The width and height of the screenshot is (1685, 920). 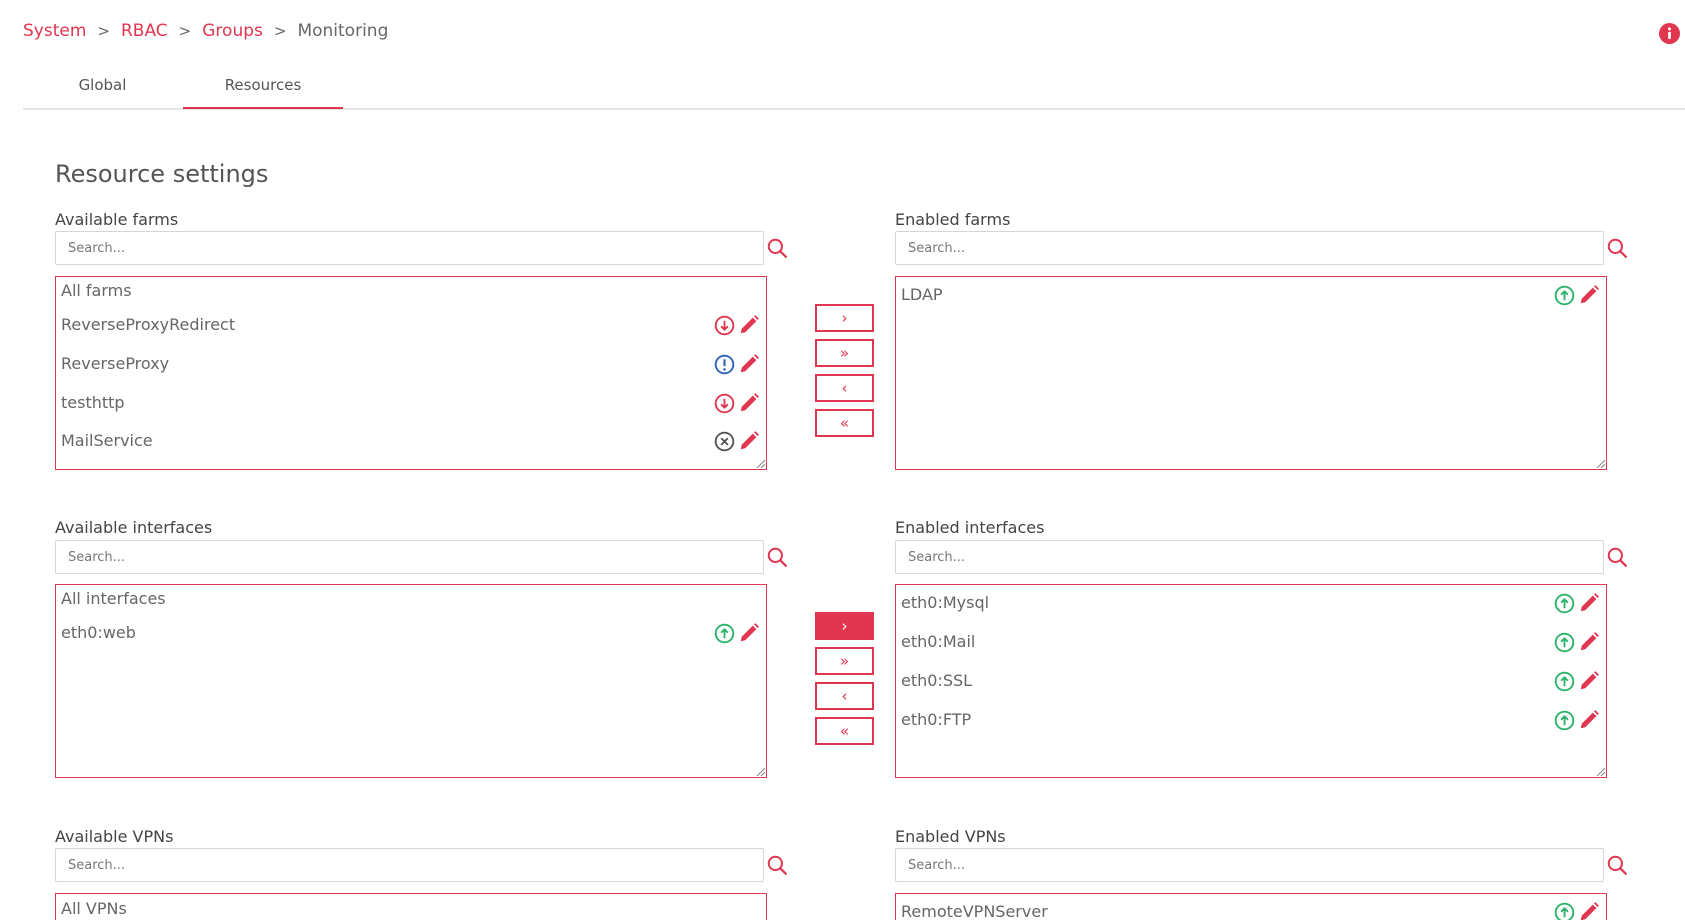 I want to click on list-item-name: eth0:Mail, so click(x=938, y=641).